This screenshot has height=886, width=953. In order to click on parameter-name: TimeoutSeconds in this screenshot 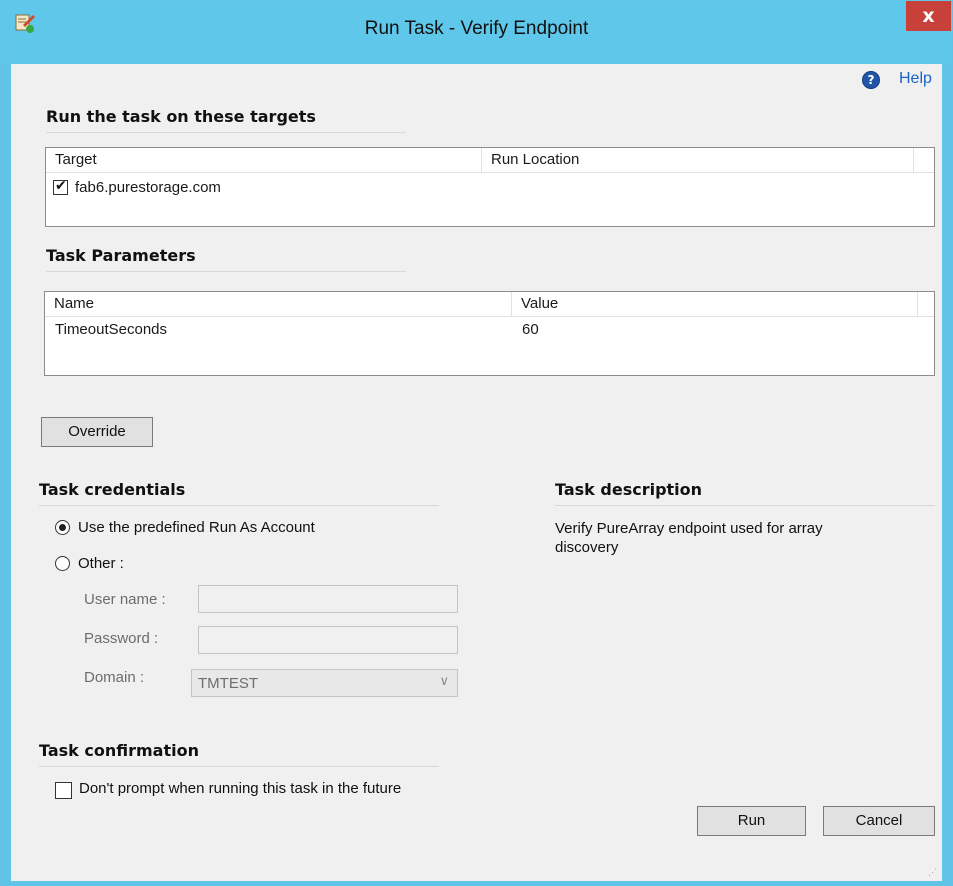, I will do `click(111, 329)`.